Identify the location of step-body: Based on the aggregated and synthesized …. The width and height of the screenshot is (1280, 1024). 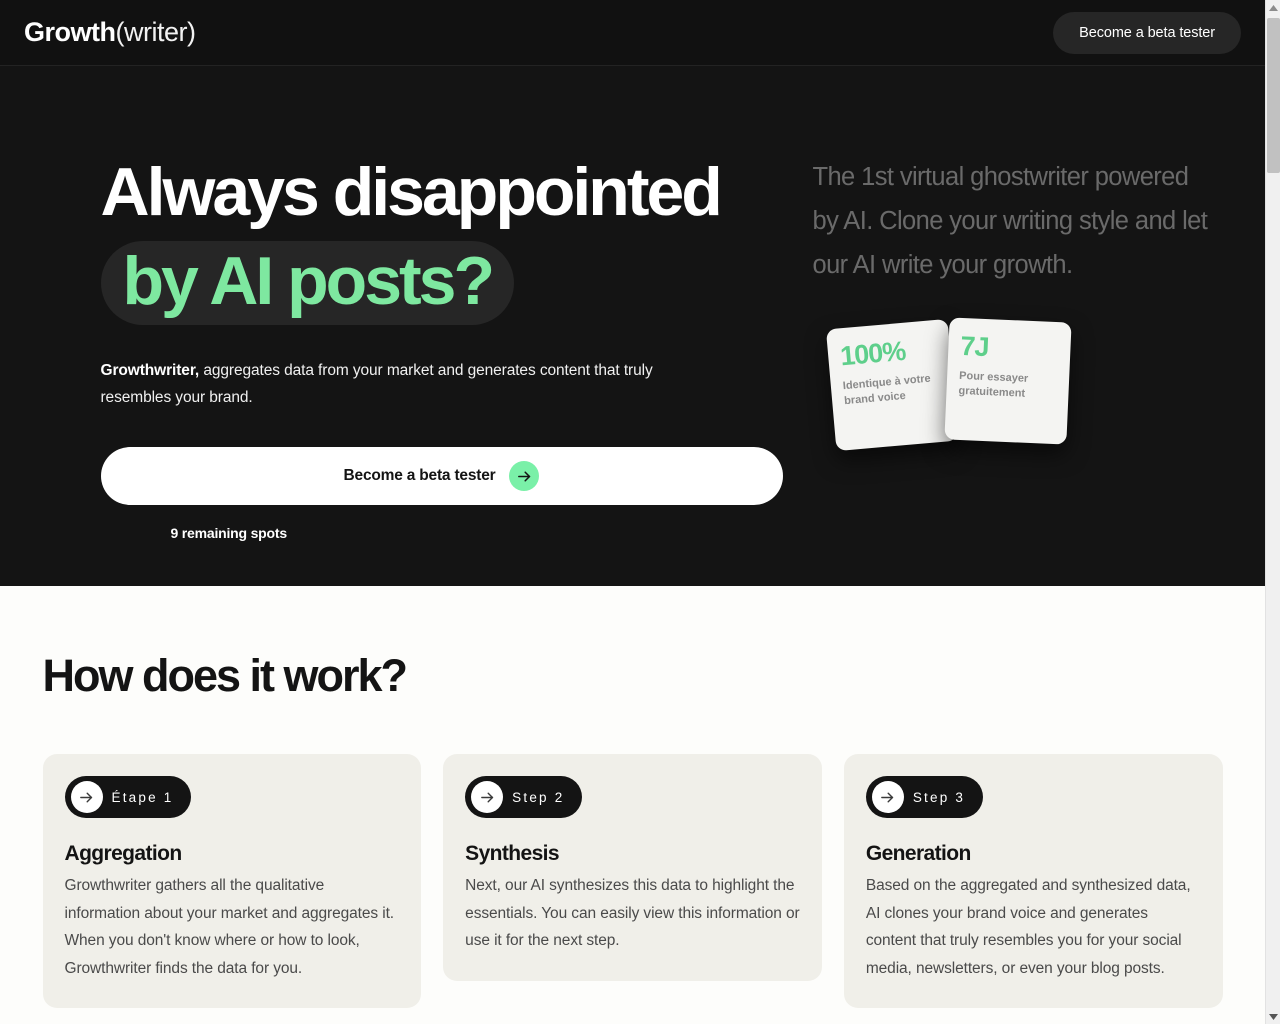
(1028, 927).